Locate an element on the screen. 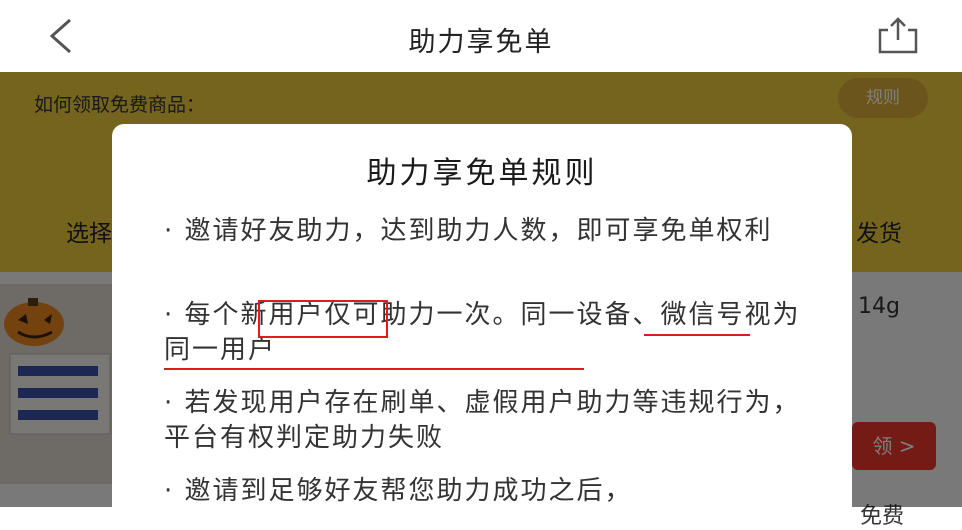  modal-title: 助力享免单规则 is located at coordinates (482, 173).